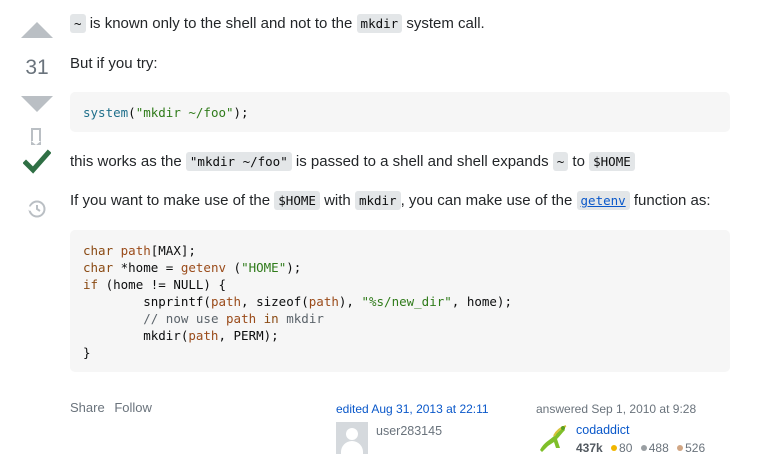 The width and height of the screenshot is (757, 470). Describe the element at coordinates (552, 438) in the screenshot. I see `author-avatar` at that location.